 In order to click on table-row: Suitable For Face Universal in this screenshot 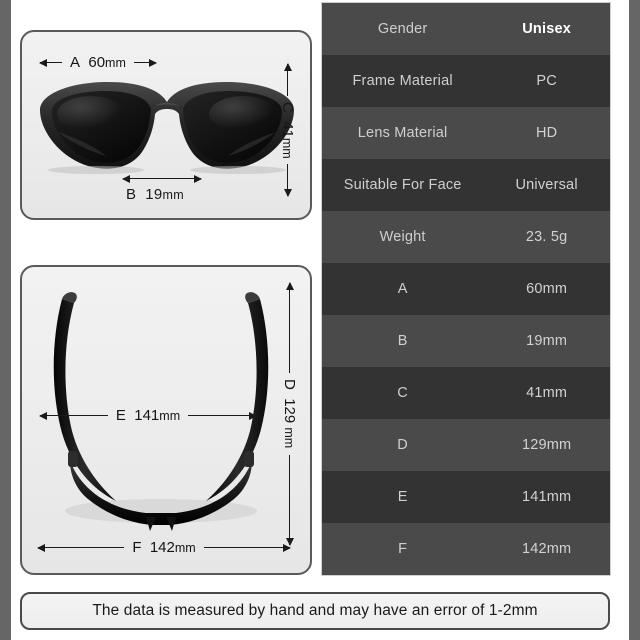, I will do `click(466, 185)`.